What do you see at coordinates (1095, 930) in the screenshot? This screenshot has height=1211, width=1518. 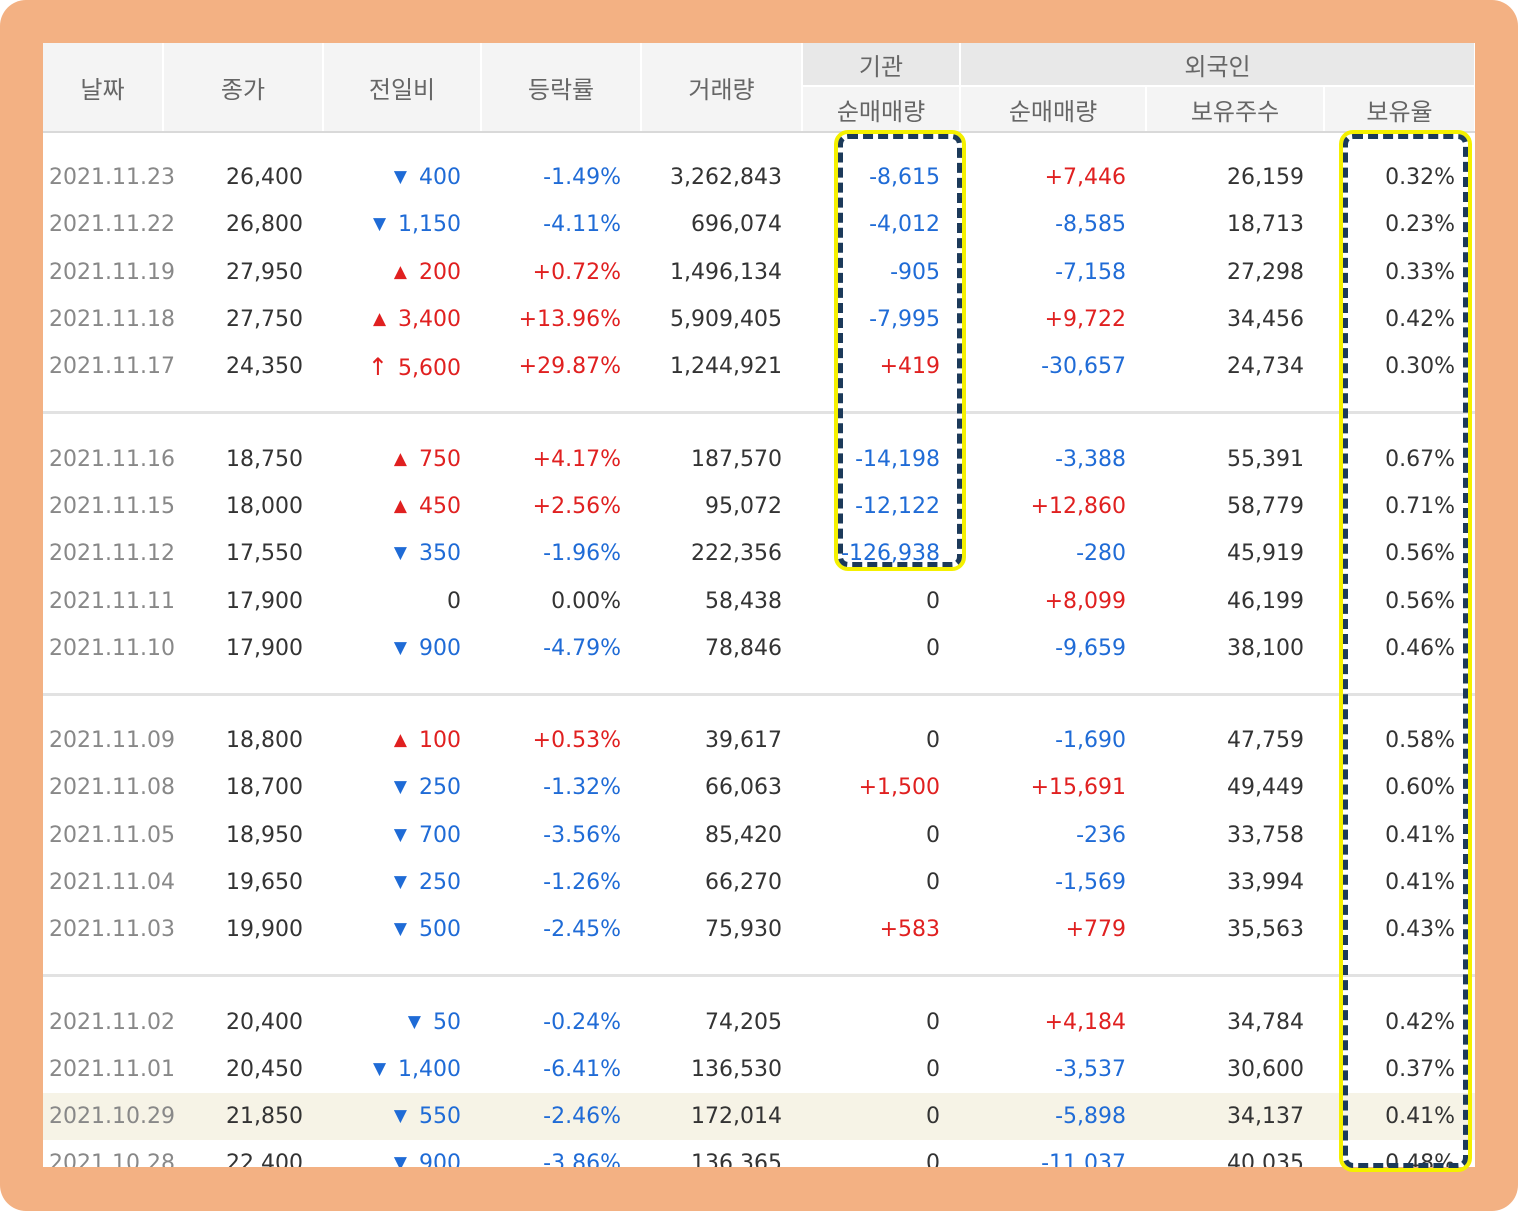 I see `cell-foreign-net: +779` at bounding box center [1095, 930].